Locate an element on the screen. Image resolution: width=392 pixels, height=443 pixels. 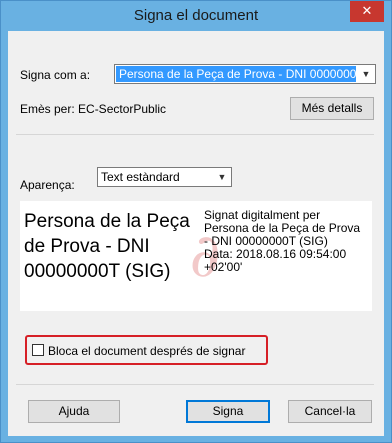
footer-divider is located at coordinates (195, 384).